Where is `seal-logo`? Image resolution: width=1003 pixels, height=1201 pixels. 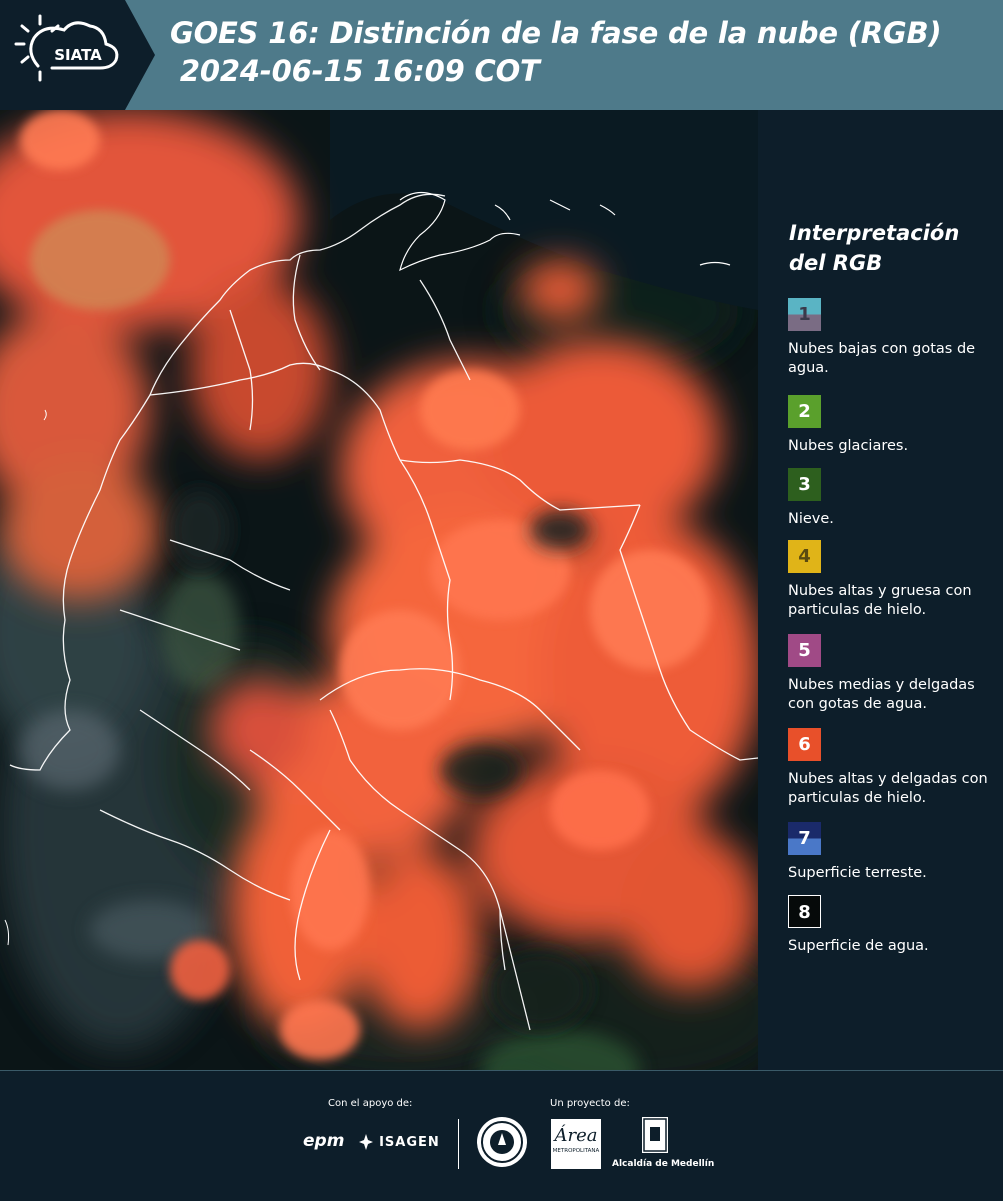
seal-logo is located at coordinates (502, 1142).